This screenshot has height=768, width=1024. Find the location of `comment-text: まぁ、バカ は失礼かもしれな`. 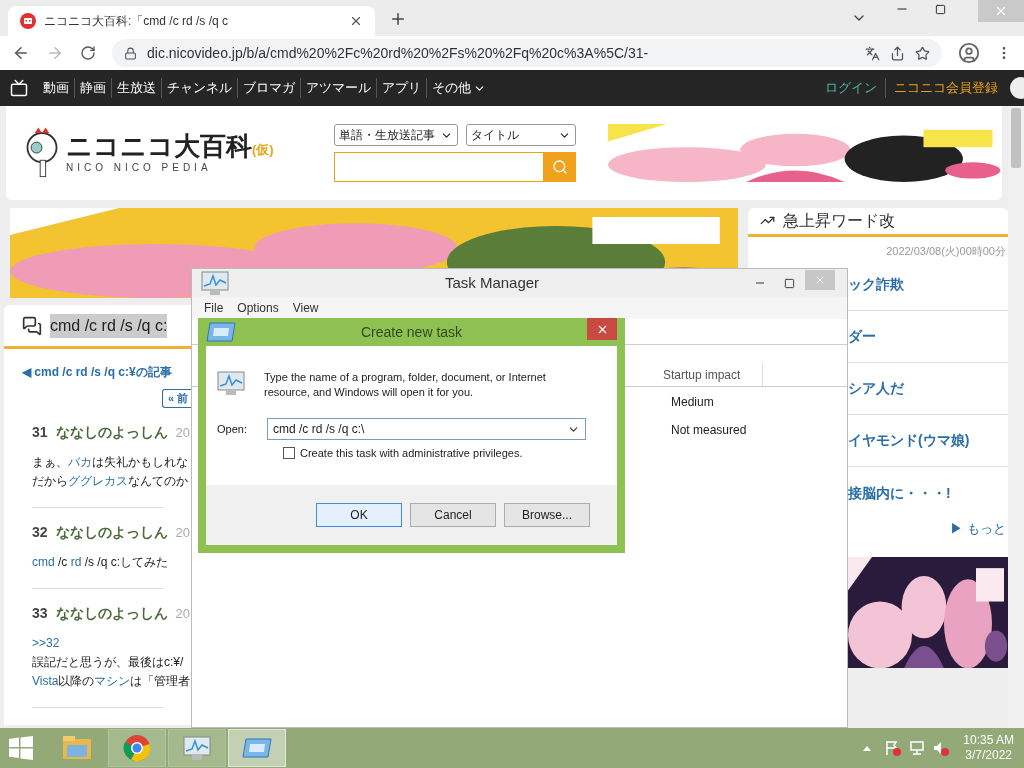

comment-text: まぁ、バカ は失礼かもしれな is located at coordinates (110, 462).